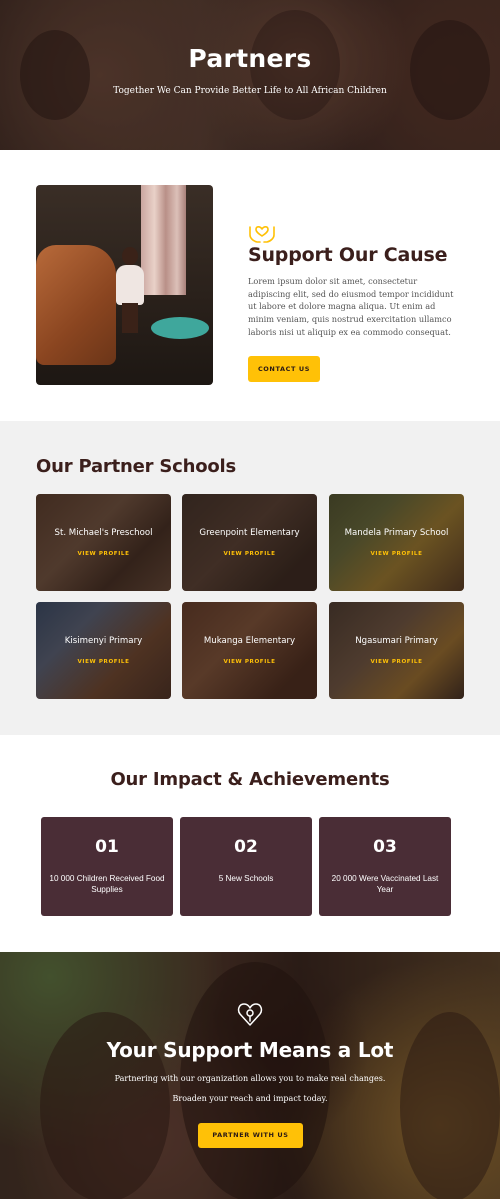 Image resolution: width=500 pixels, height=1199 pixels. What do you see at coordinates (250, 58) in the screenshot?
I see `page-title: Partners` at bounding box center [250, 58].